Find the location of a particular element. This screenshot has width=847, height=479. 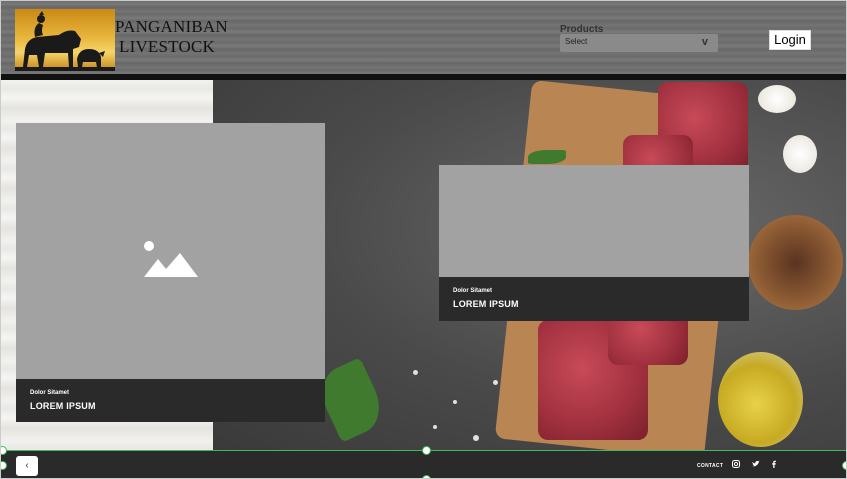

peppercorn-bowl is located at coordinates (795, 262).